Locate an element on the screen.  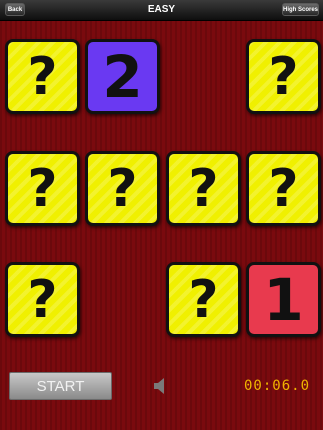
card-revealed: 2 is located at coordinates (122, 76).